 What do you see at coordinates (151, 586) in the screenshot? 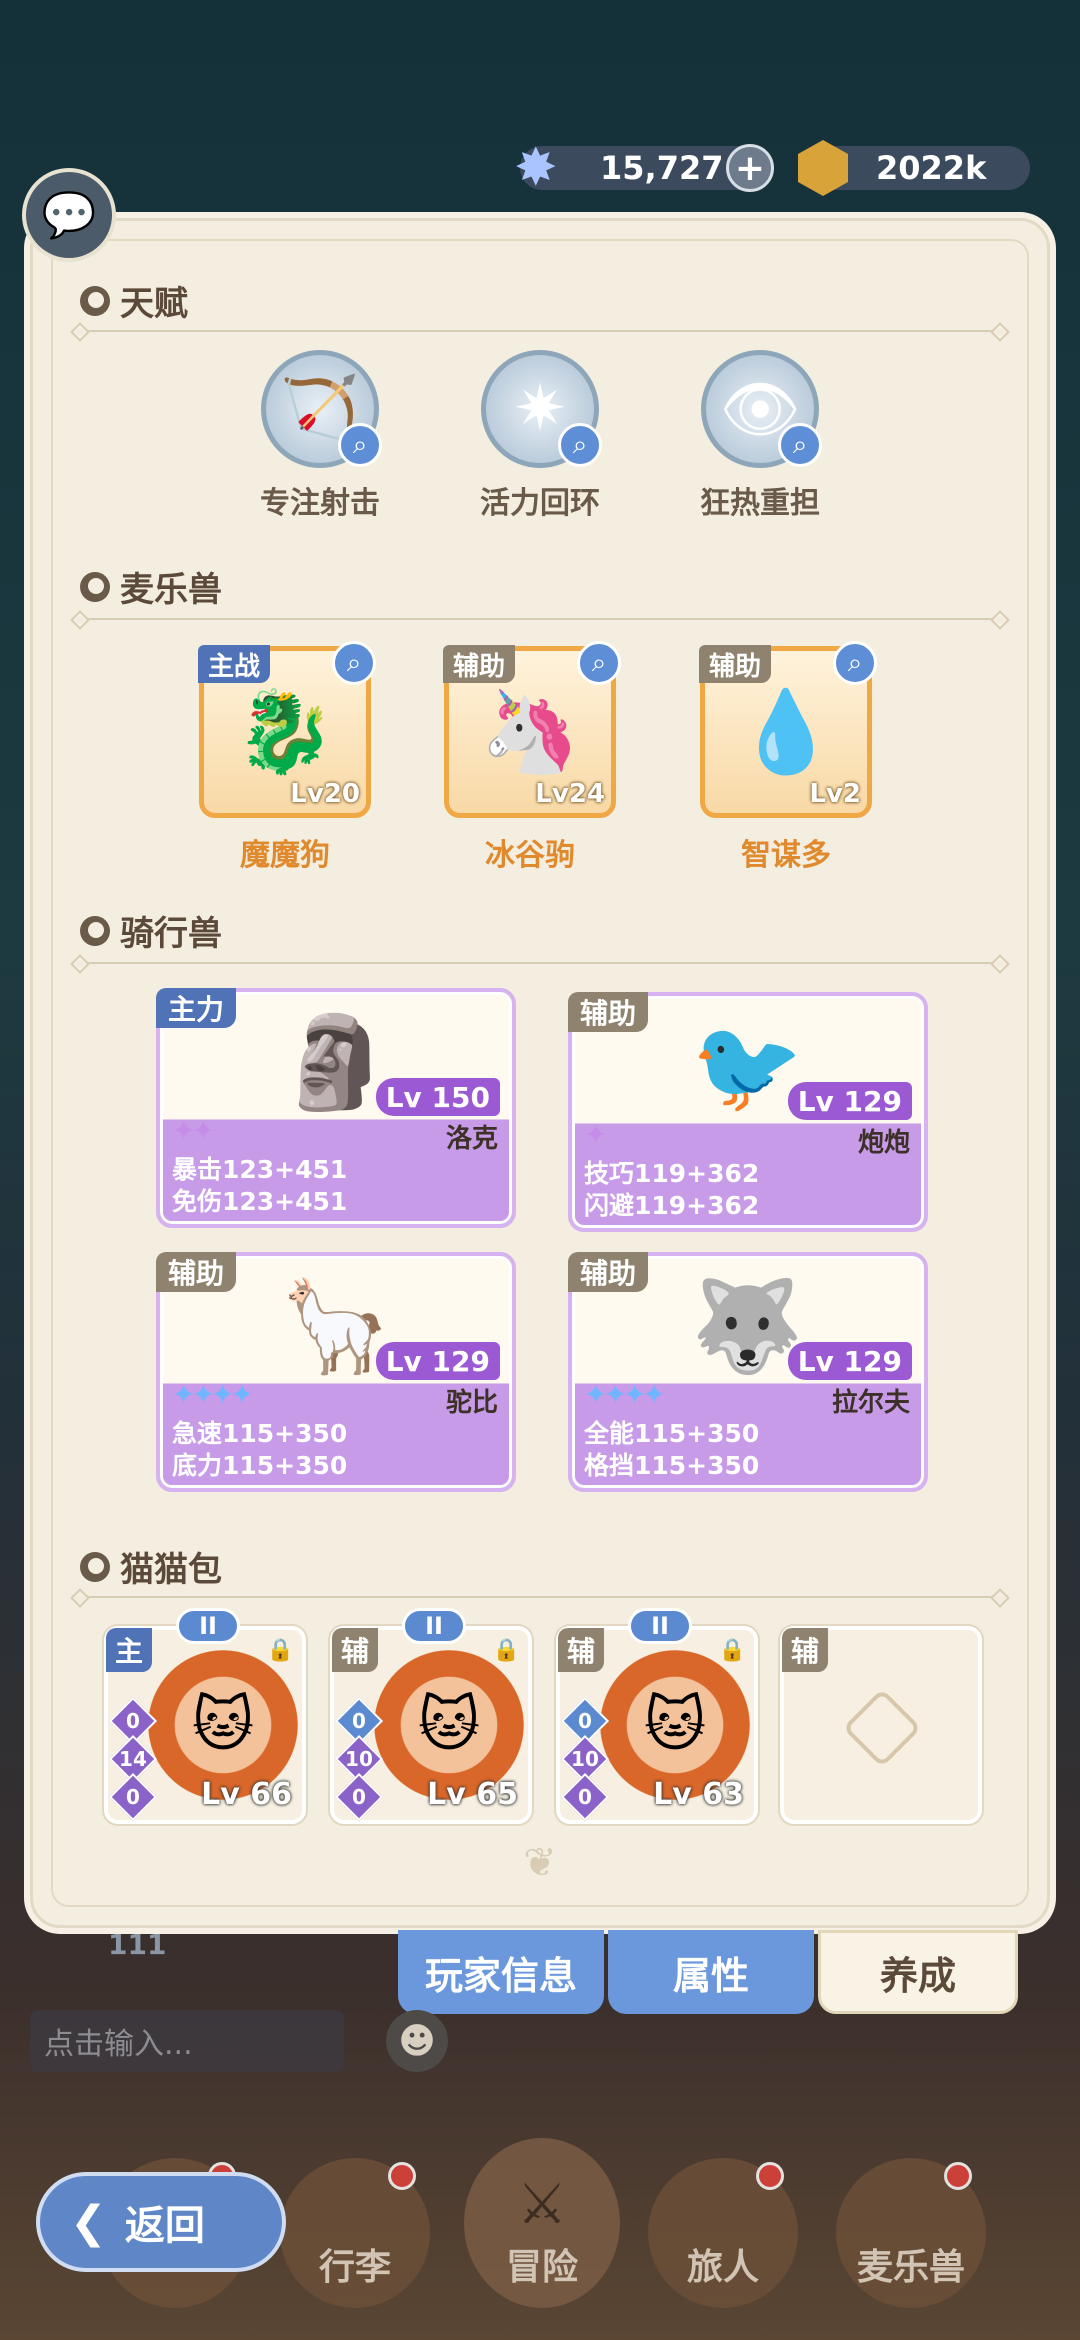
I see `section-title-pets: 麦乐兽` at bounding box center [151, 586].